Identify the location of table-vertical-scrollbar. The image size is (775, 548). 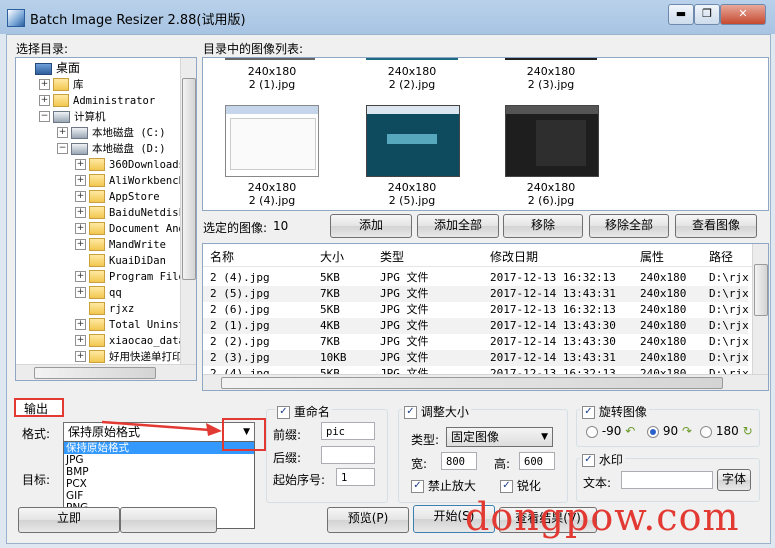
(760, 309).